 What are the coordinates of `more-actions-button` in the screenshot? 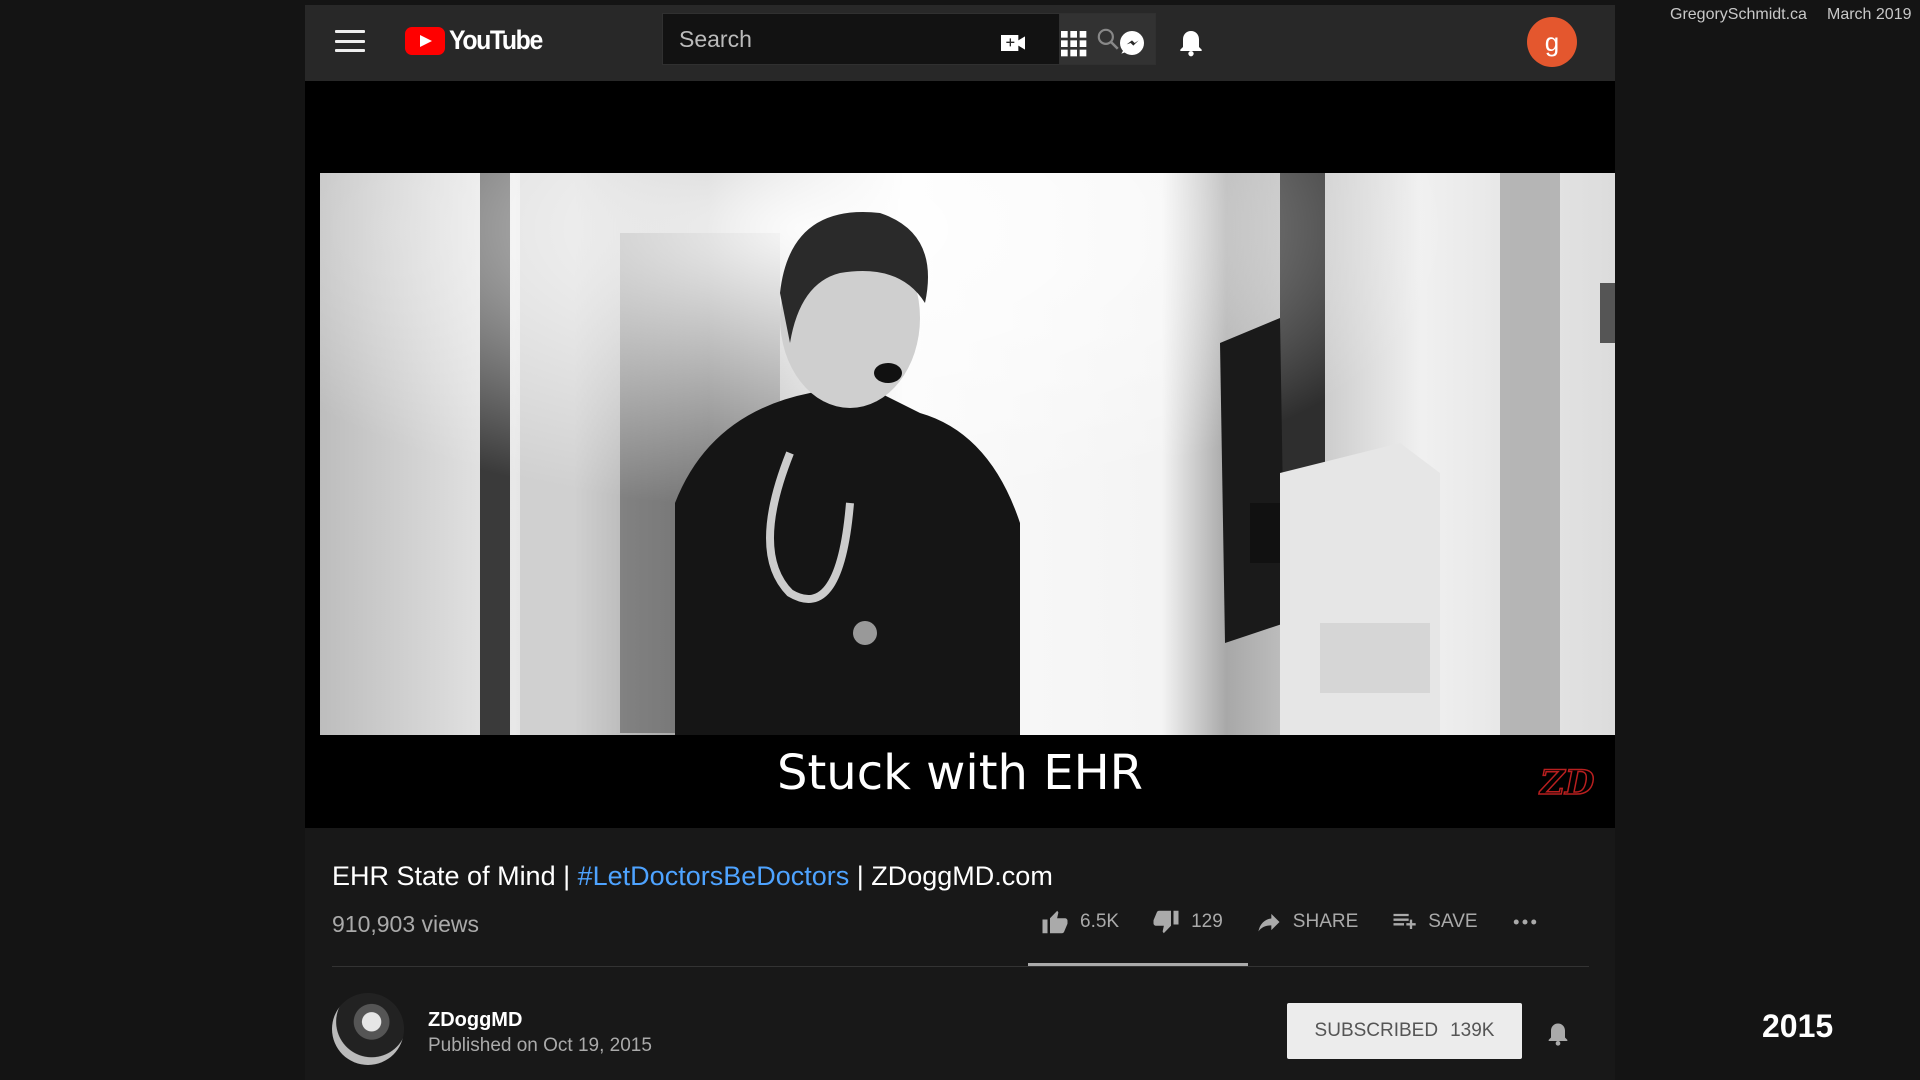 It's located at (1525, 922).